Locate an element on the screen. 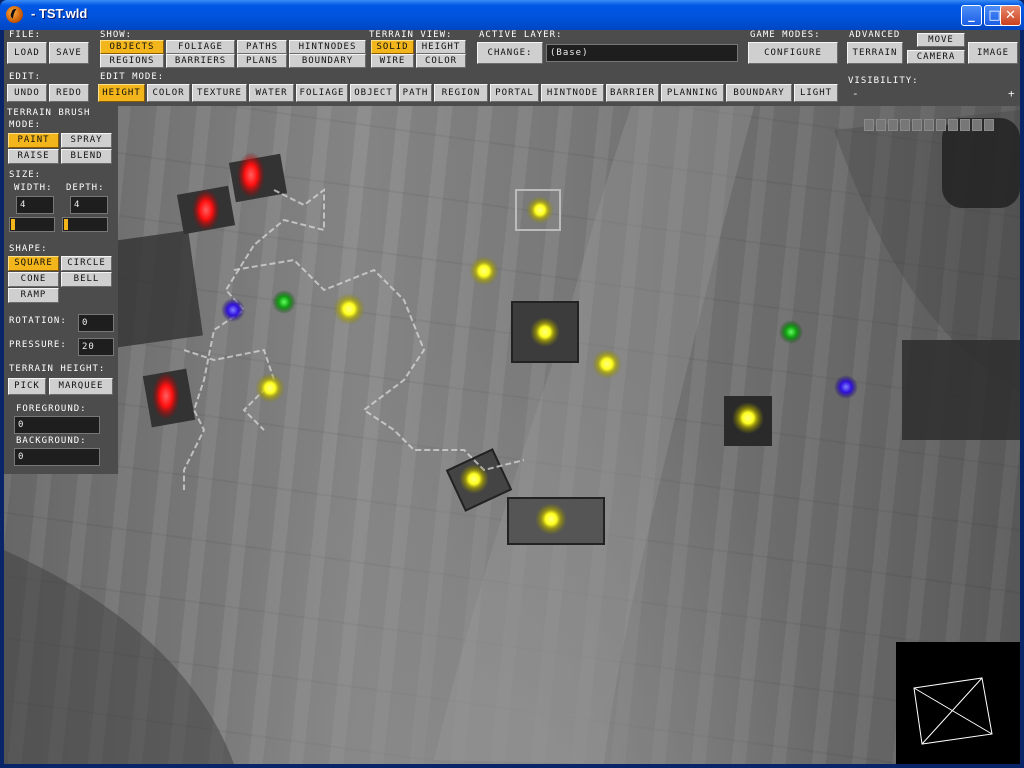 Image resolution: width=1024 pixels, height=768 pixels. depth-field: 4 is located at coordinates (89, 205).